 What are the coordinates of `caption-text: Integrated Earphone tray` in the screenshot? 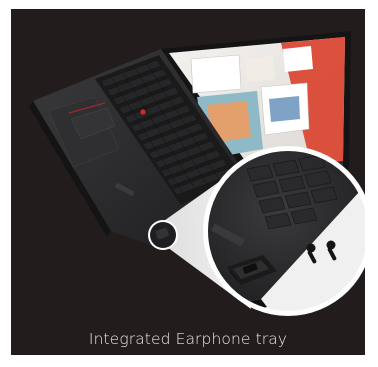 It's located at (188, 339).